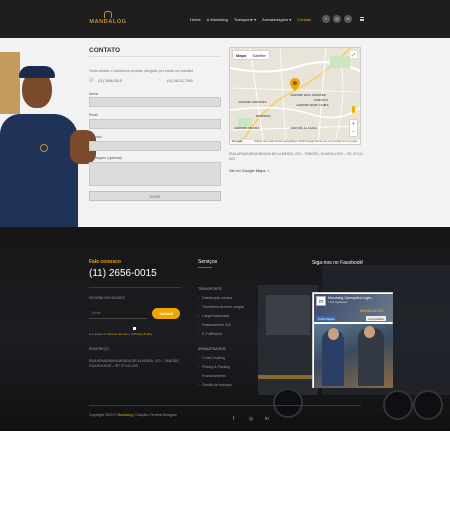 The height and width of the screenshot is (529, 450). I want to click on logo-text: MANDALOG, so click(108, 22).